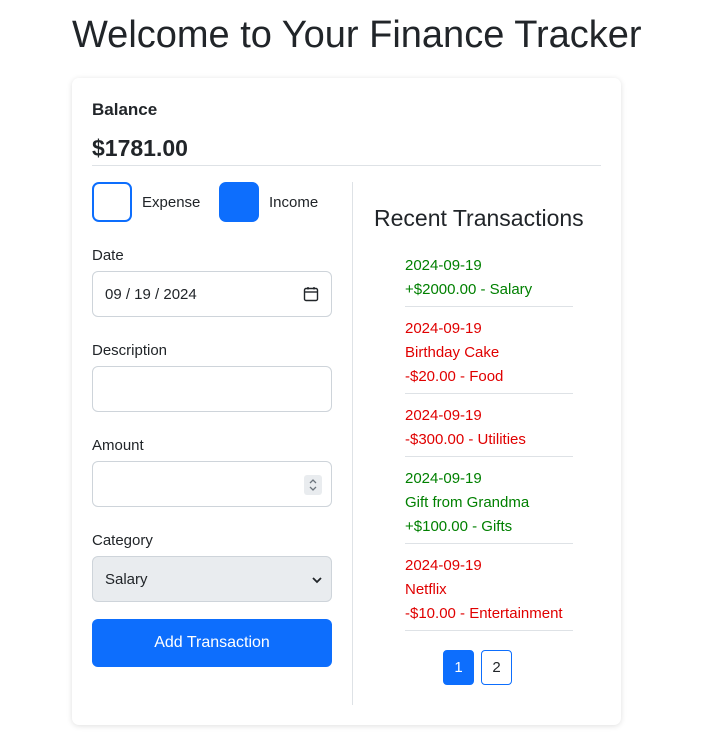  I want to click on balance-divider, so click(346, 165).